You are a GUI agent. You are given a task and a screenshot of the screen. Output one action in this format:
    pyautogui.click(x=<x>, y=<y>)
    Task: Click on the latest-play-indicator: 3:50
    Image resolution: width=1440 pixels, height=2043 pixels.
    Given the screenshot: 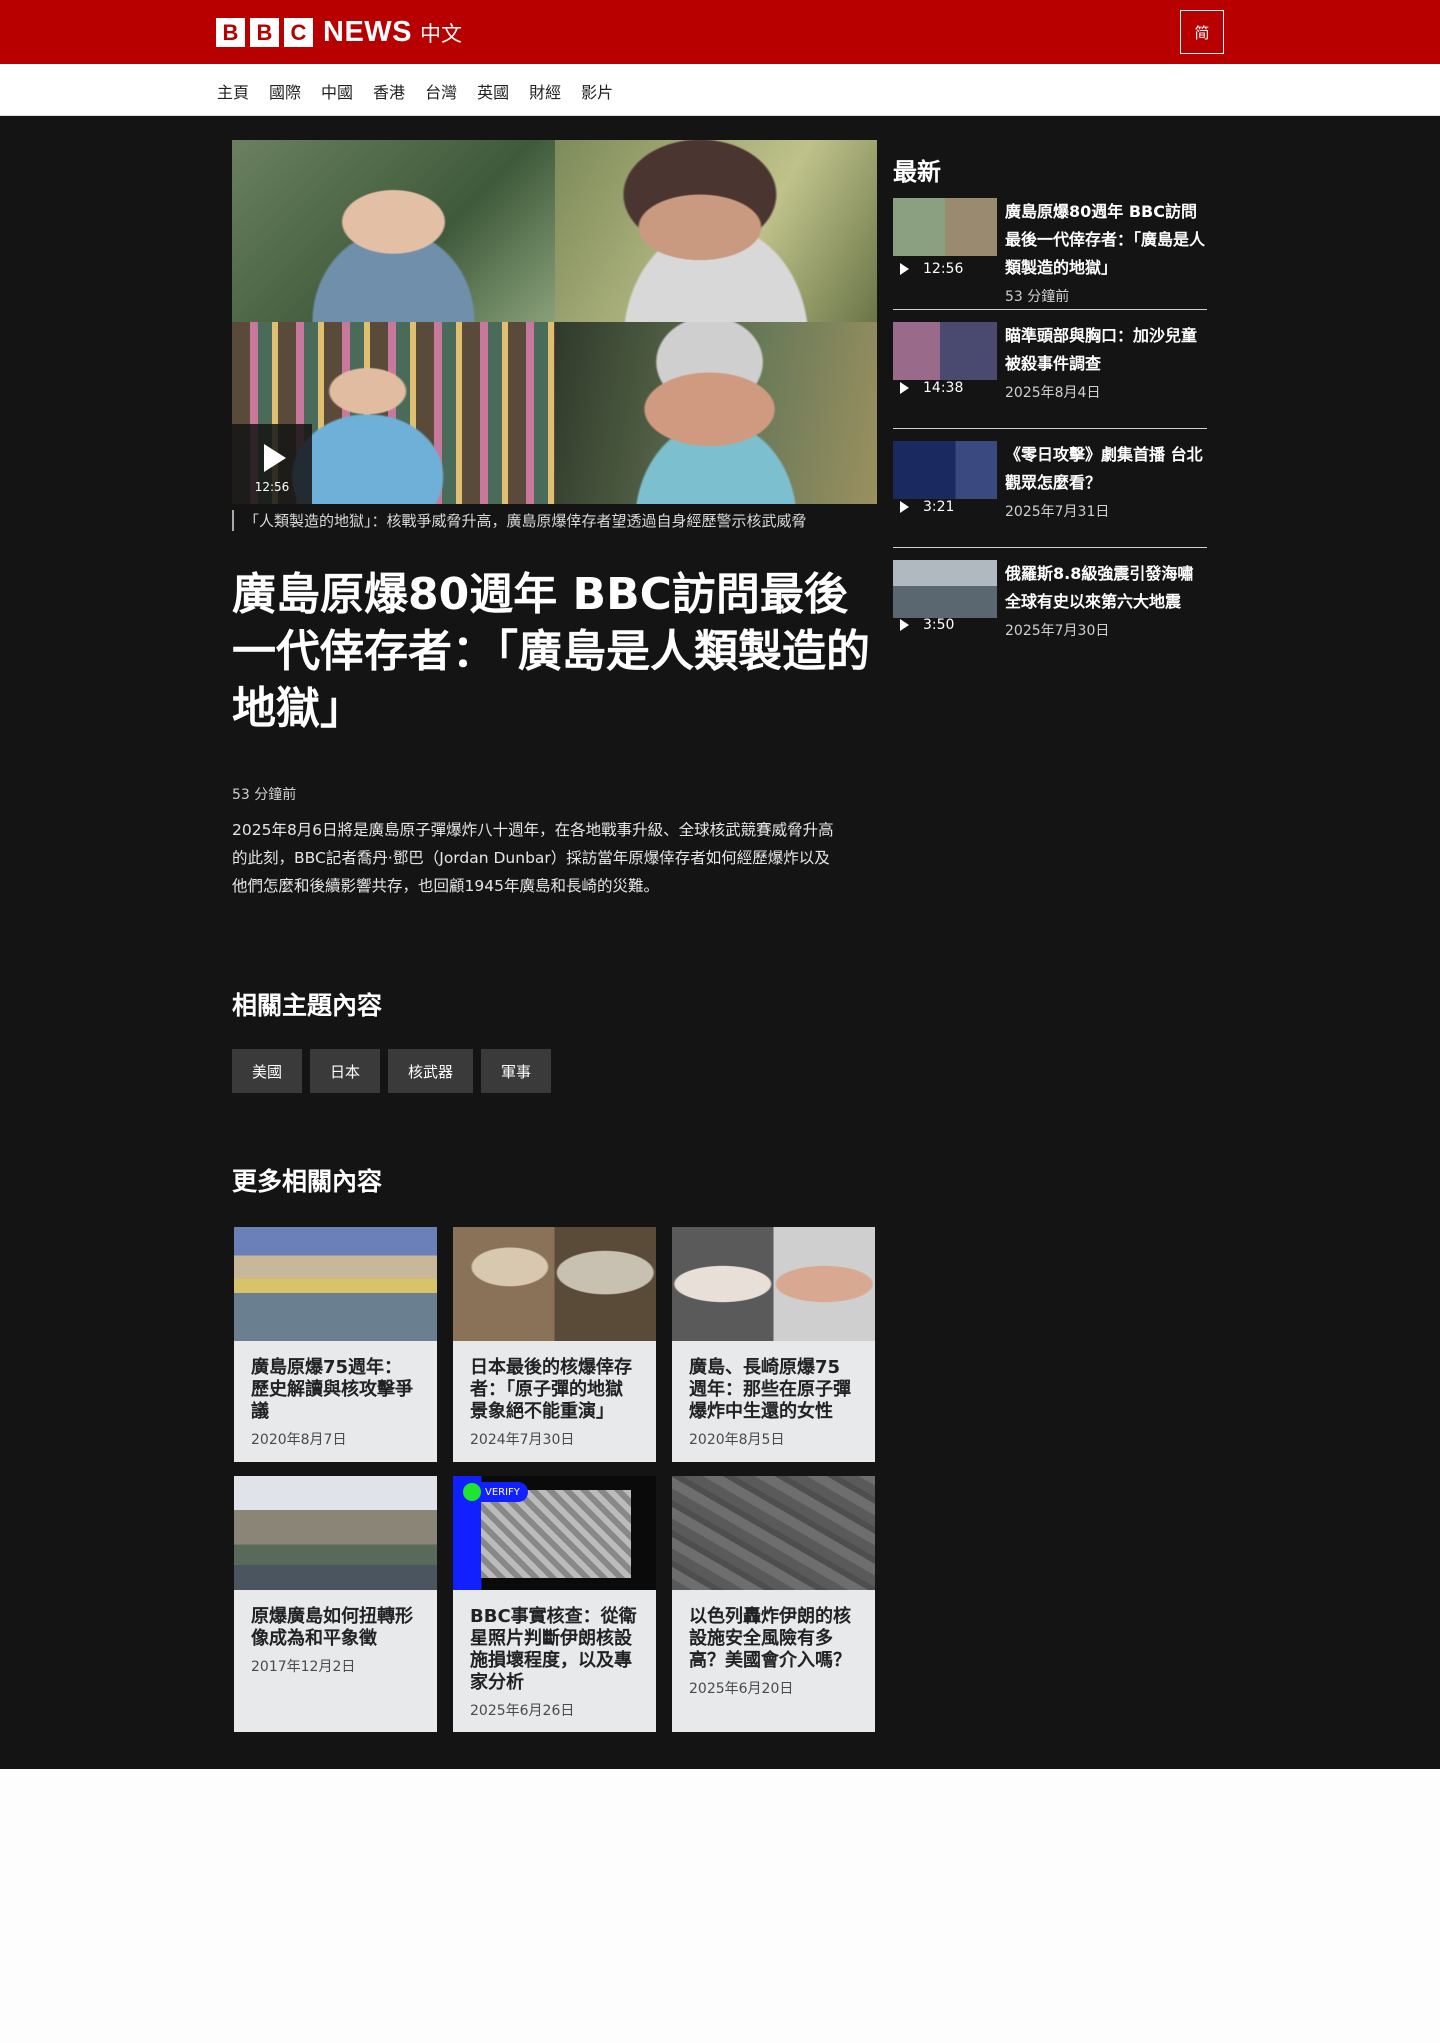 What is the action you would take?
    pyautogui.click(x=927, y=625)
    